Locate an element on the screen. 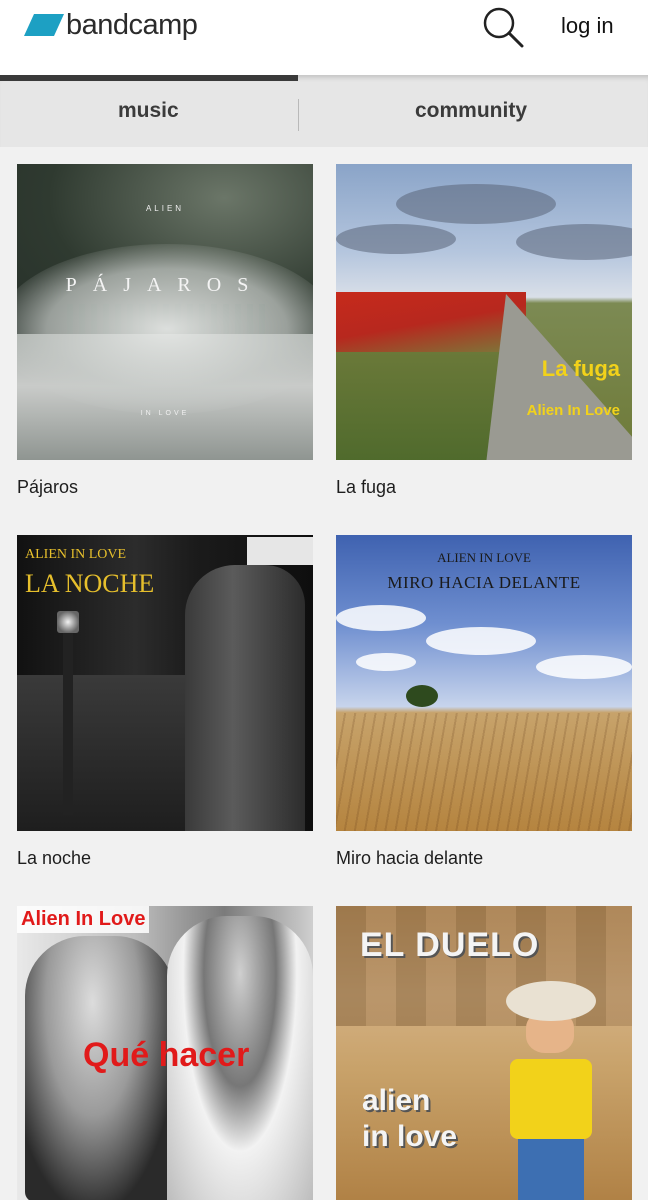 The width and height of the screenshot is (648, 1200). cover-title-text: La fuga is located at coordinates (580, 368).